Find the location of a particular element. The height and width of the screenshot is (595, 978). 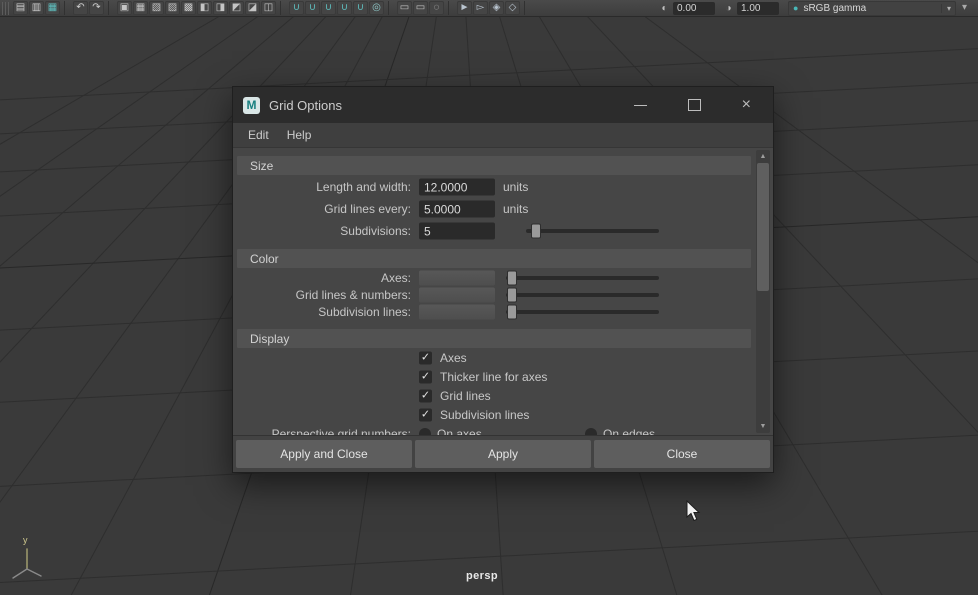

exposure-field-value: 0.00 is located at coordinates (694, 8).